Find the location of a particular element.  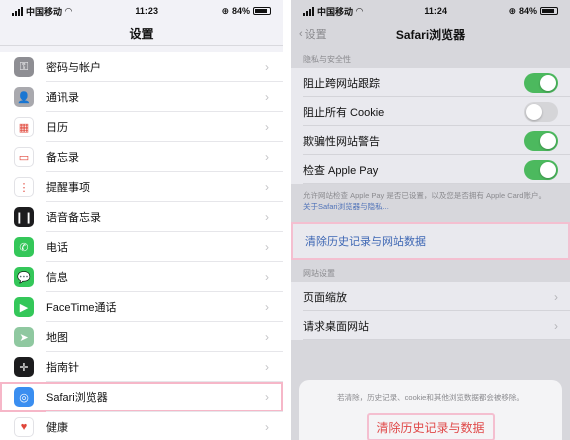

settings-row-label: Safari浏览器 is located at coordinates (77, 398).